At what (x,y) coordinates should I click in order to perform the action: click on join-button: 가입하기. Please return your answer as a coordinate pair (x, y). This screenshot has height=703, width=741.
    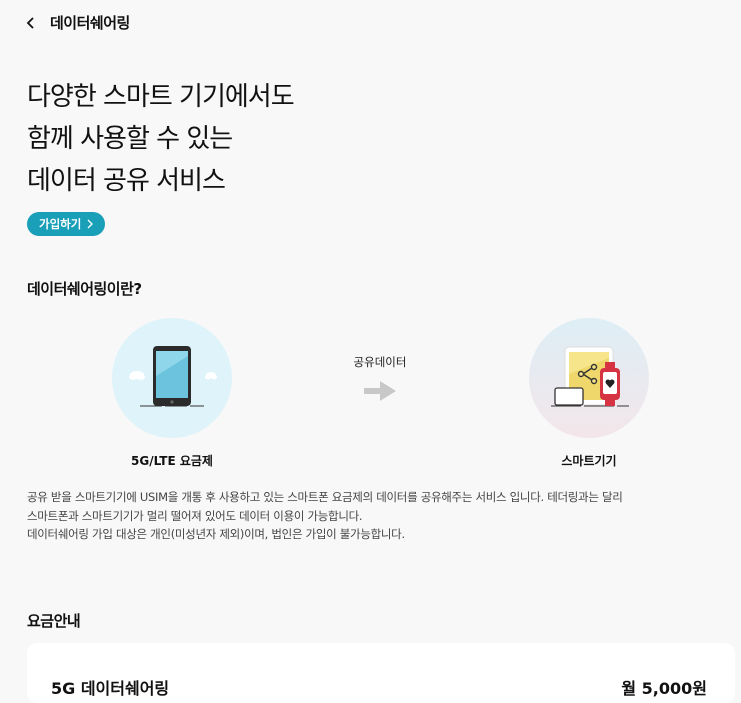
    Looking at the image, I should click on (66, 224).